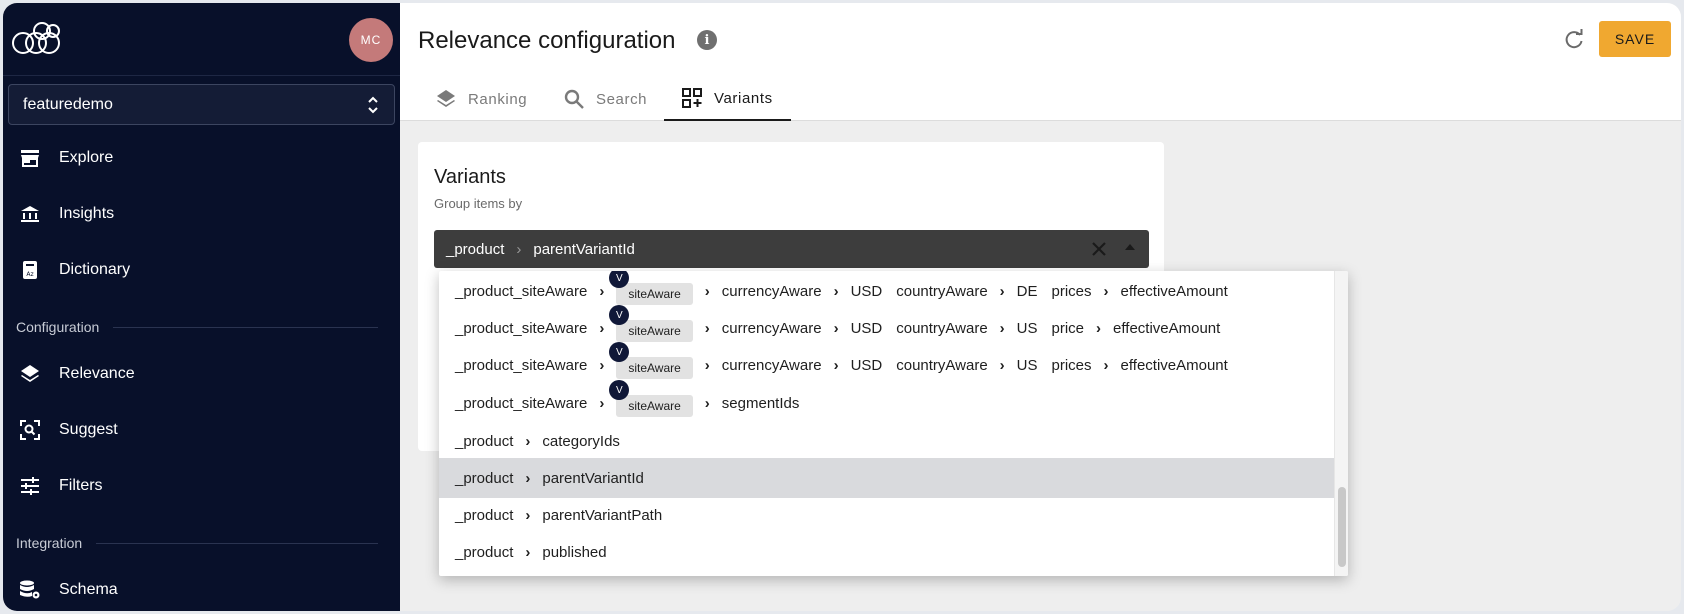 The width and height of the screenshot is (1684, 614). Describe the element at coordinates (886, 441) in the screenshot. I see `dropdown-option: _product › categoryIds` at that location.